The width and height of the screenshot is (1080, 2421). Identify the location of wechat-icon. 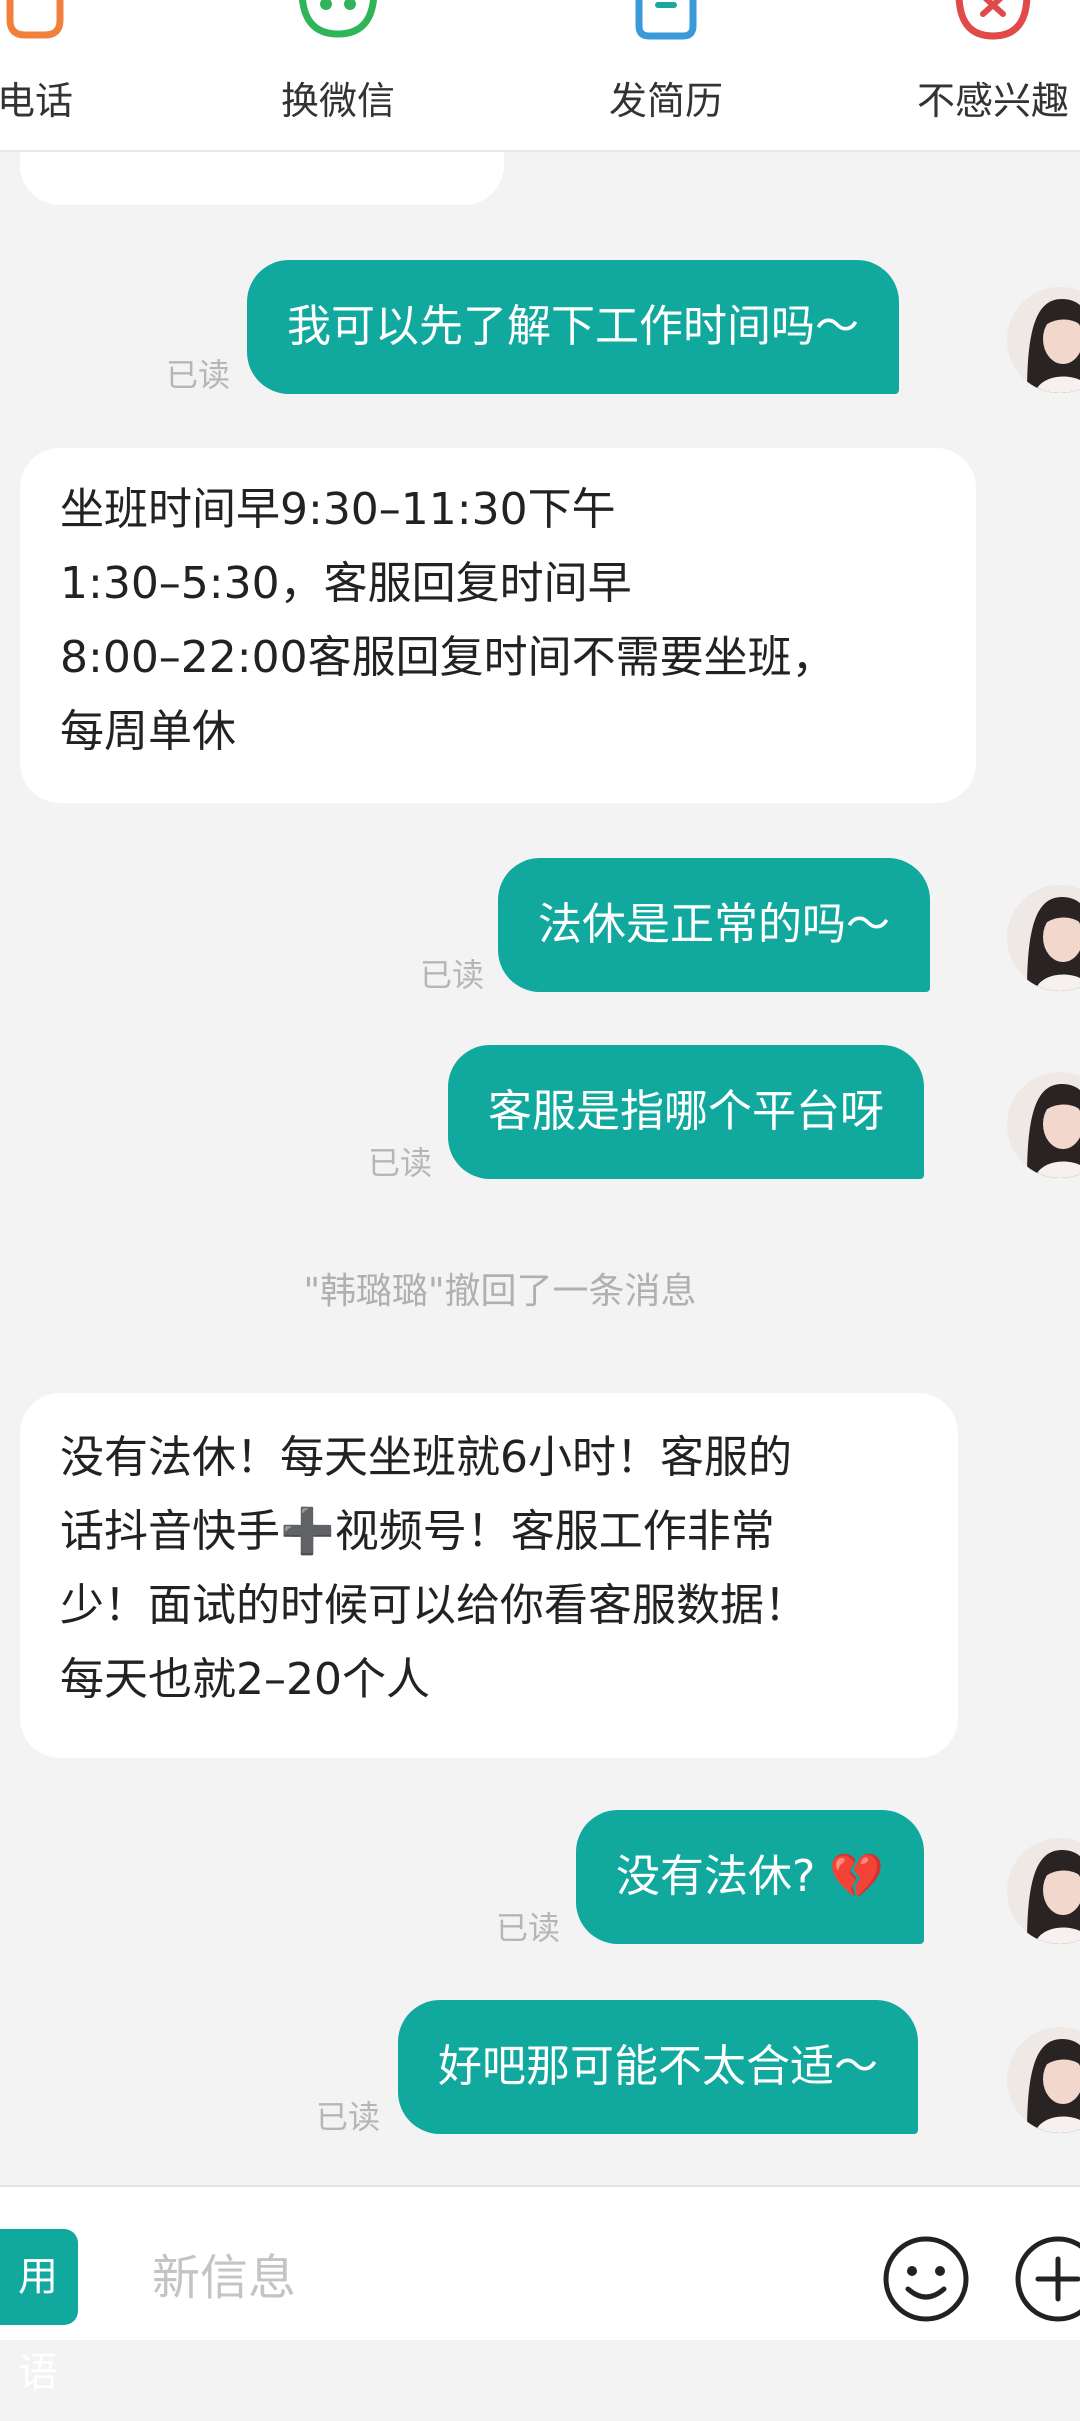
(338, 27).